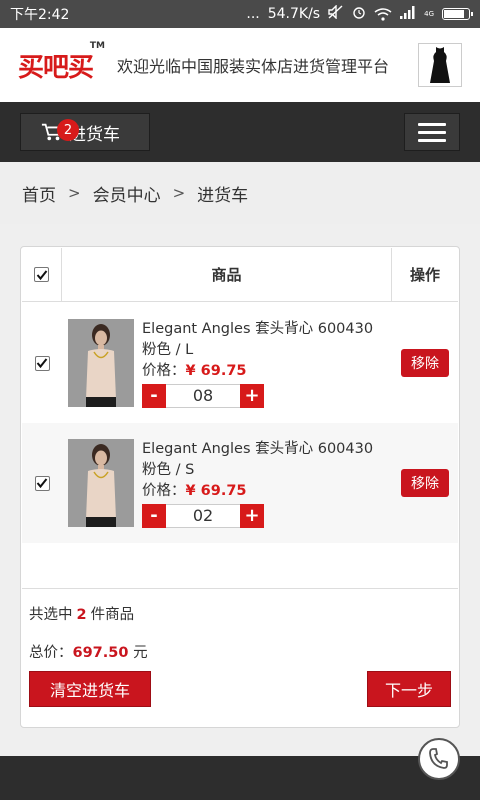 This screenshot has height=800, width=480. I want to click on table-header: 商品 操作, so click(240, 275).